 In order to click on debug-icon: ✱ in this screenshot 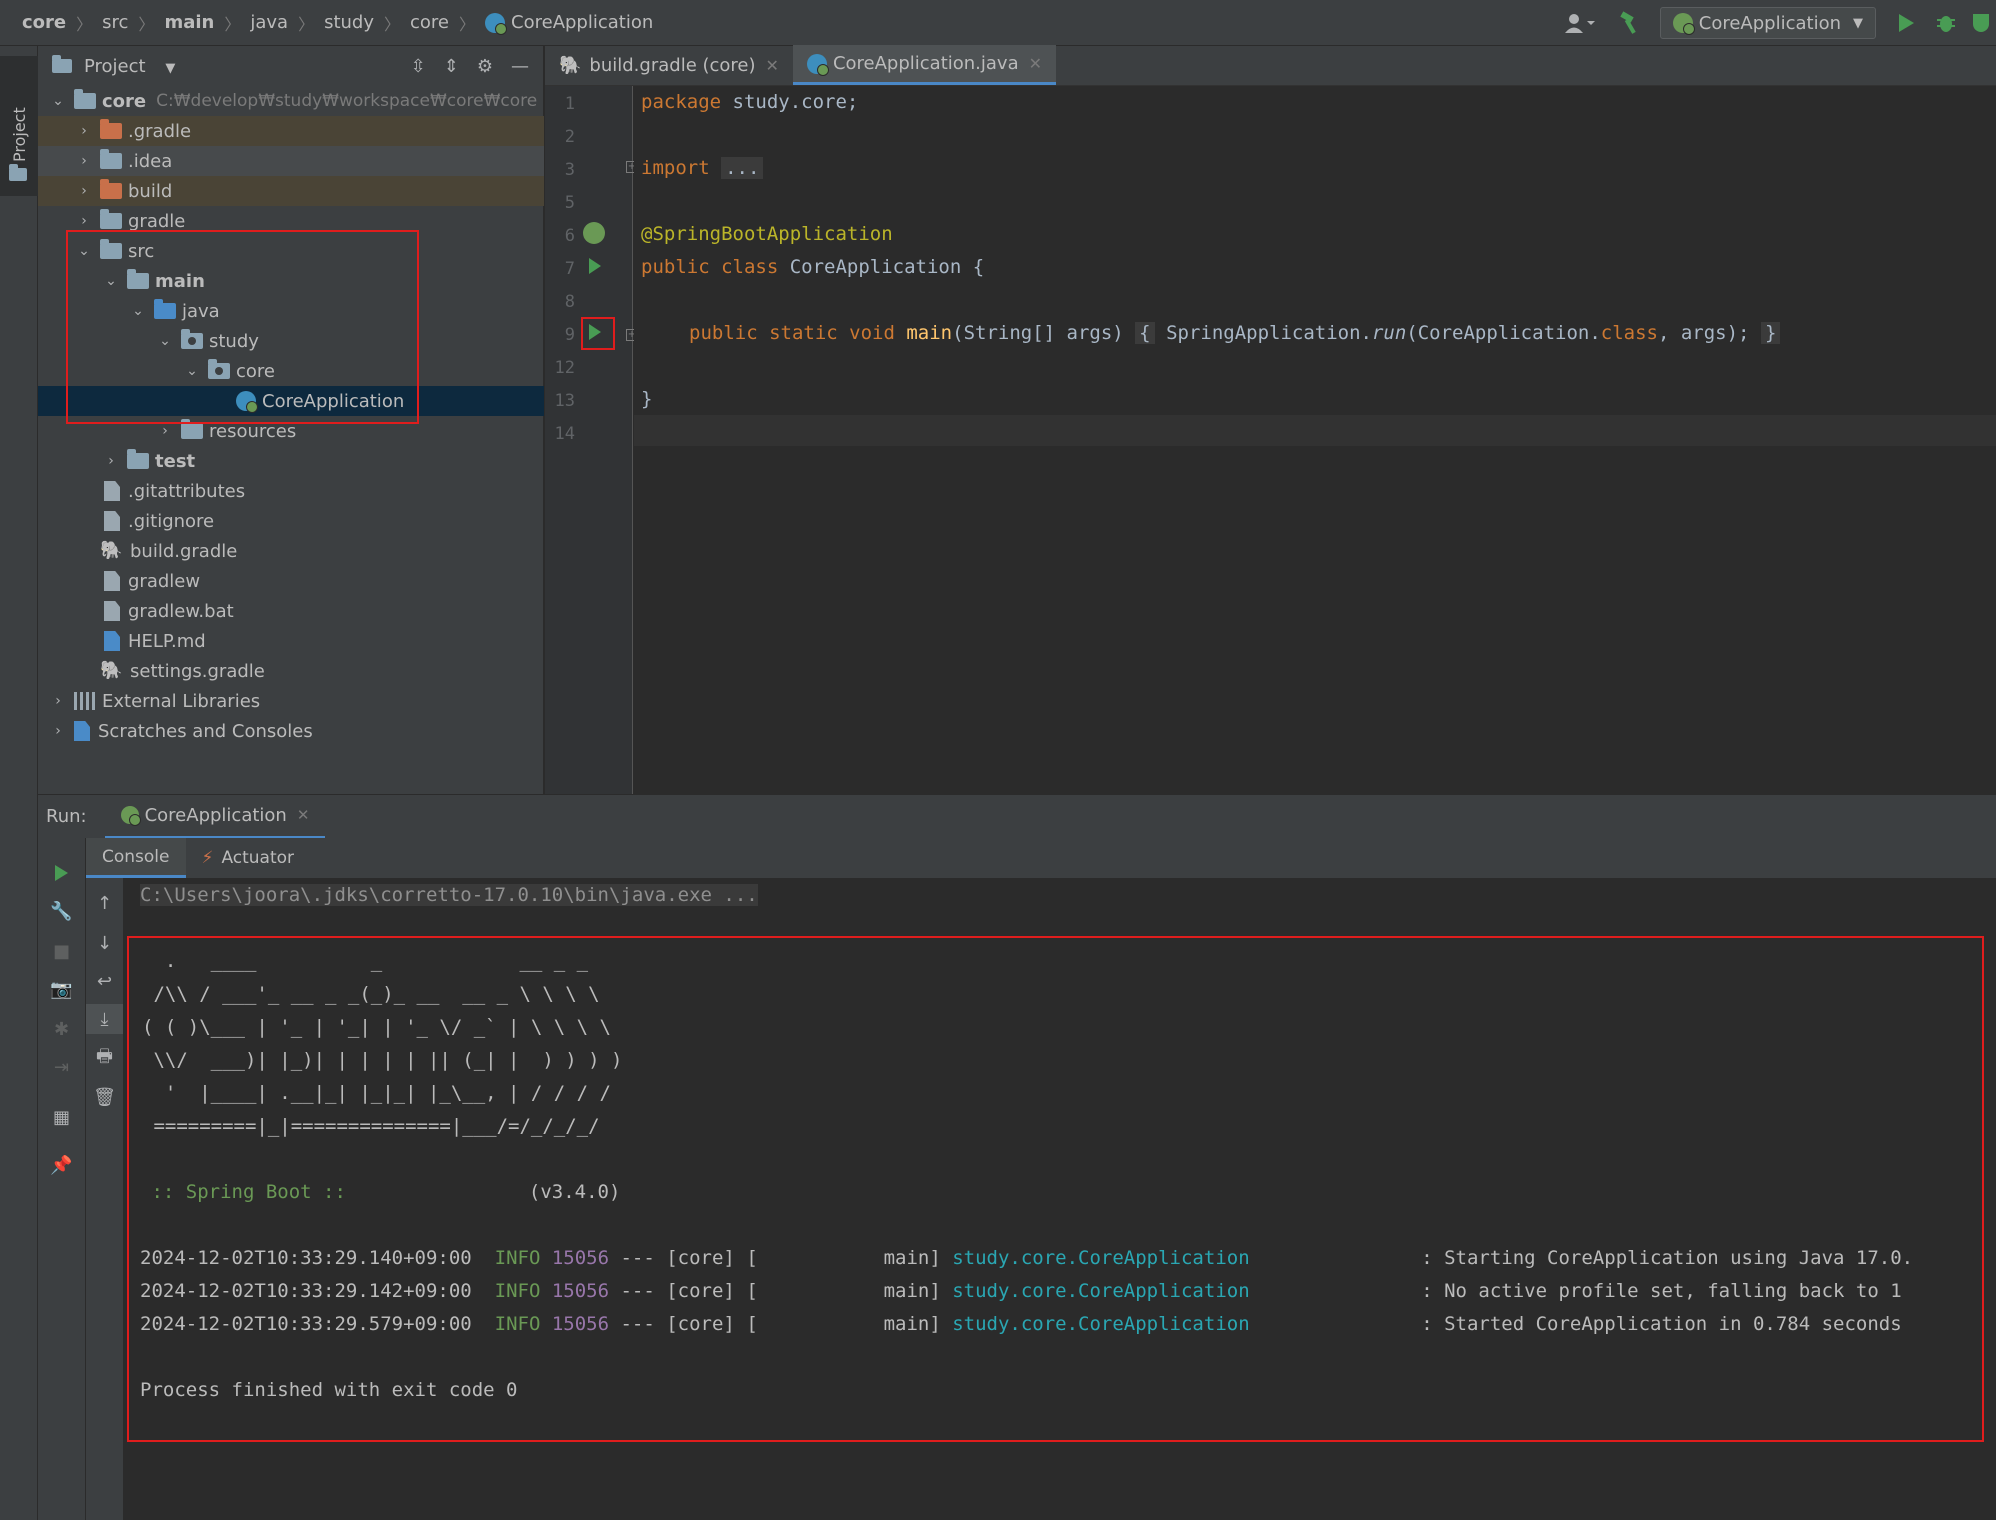, I will do `click(61, 1029)`.